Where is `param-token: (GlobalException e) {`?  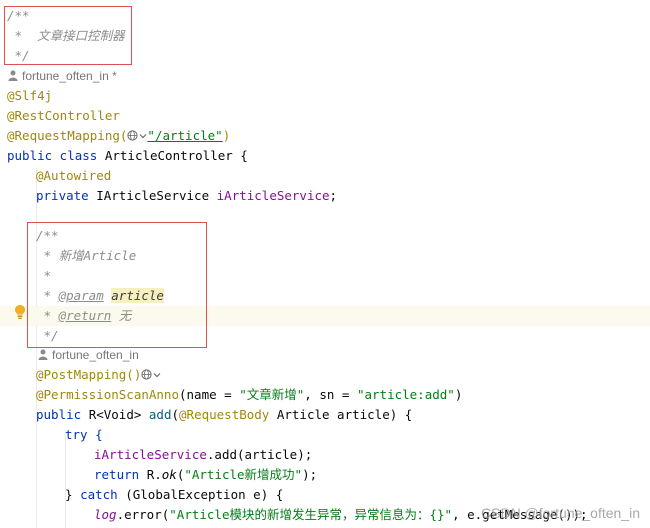 param-token: (GlobalException e) { is located at coordinates (200, 494).